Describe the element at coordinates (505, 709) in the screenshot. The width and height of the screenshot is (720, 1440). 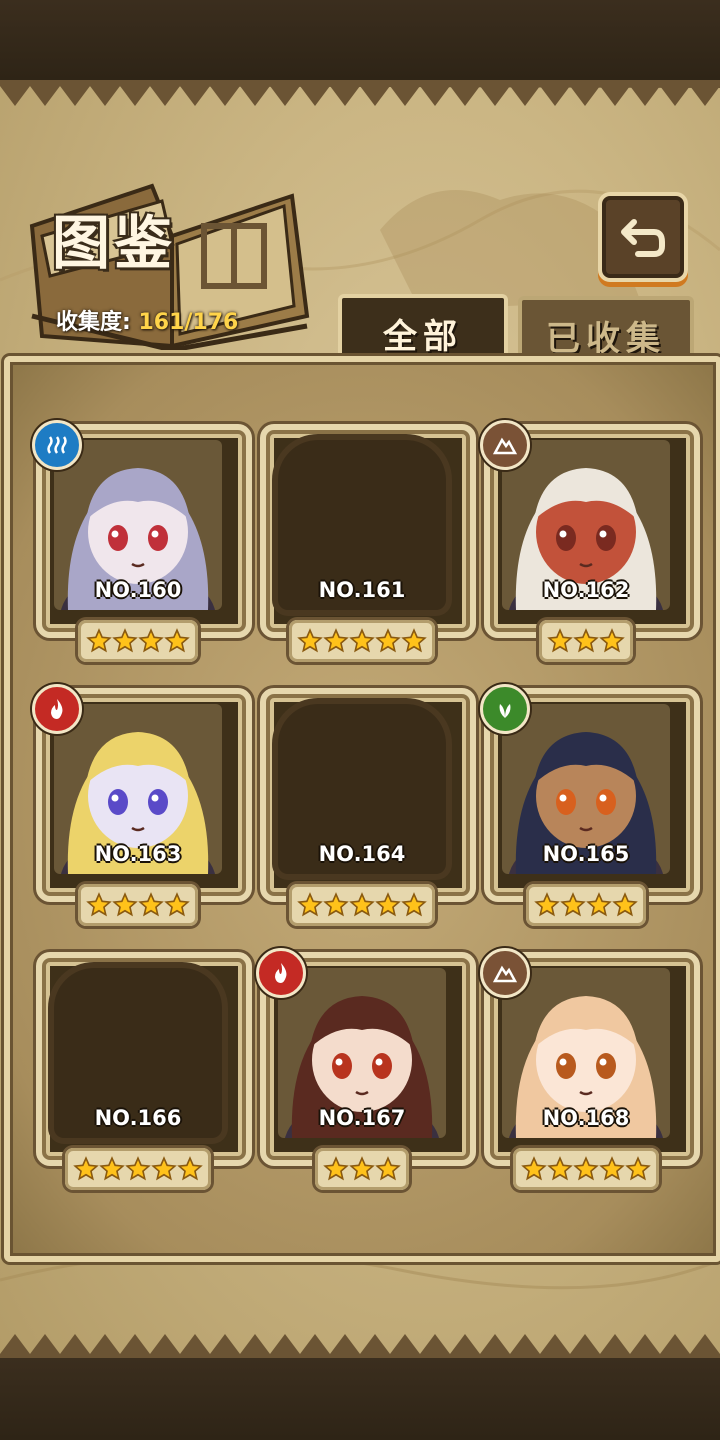
I see `wood-icon` at that location.